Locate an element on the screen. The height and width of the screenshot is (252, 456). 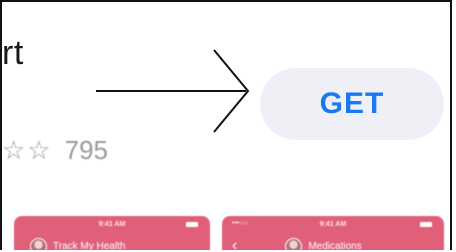
nav-title: Track My Health is located at coordinates (89, 245).